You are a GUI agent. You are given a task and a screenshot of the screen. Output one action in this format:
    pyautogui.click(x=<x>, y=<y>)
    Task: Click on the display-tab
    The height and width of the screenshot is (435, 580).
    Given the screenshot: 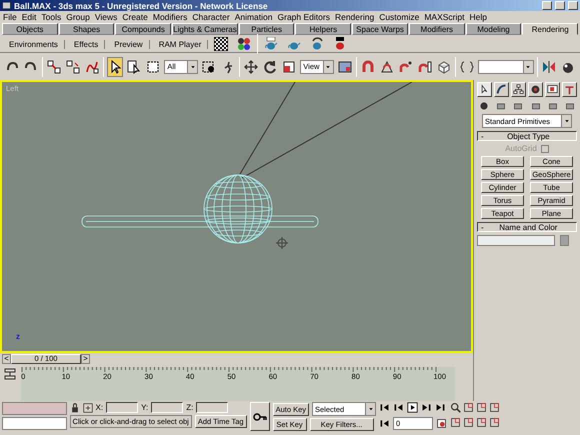 What is the action you would take?
    pyautogui.click(x=552, y=89)
    